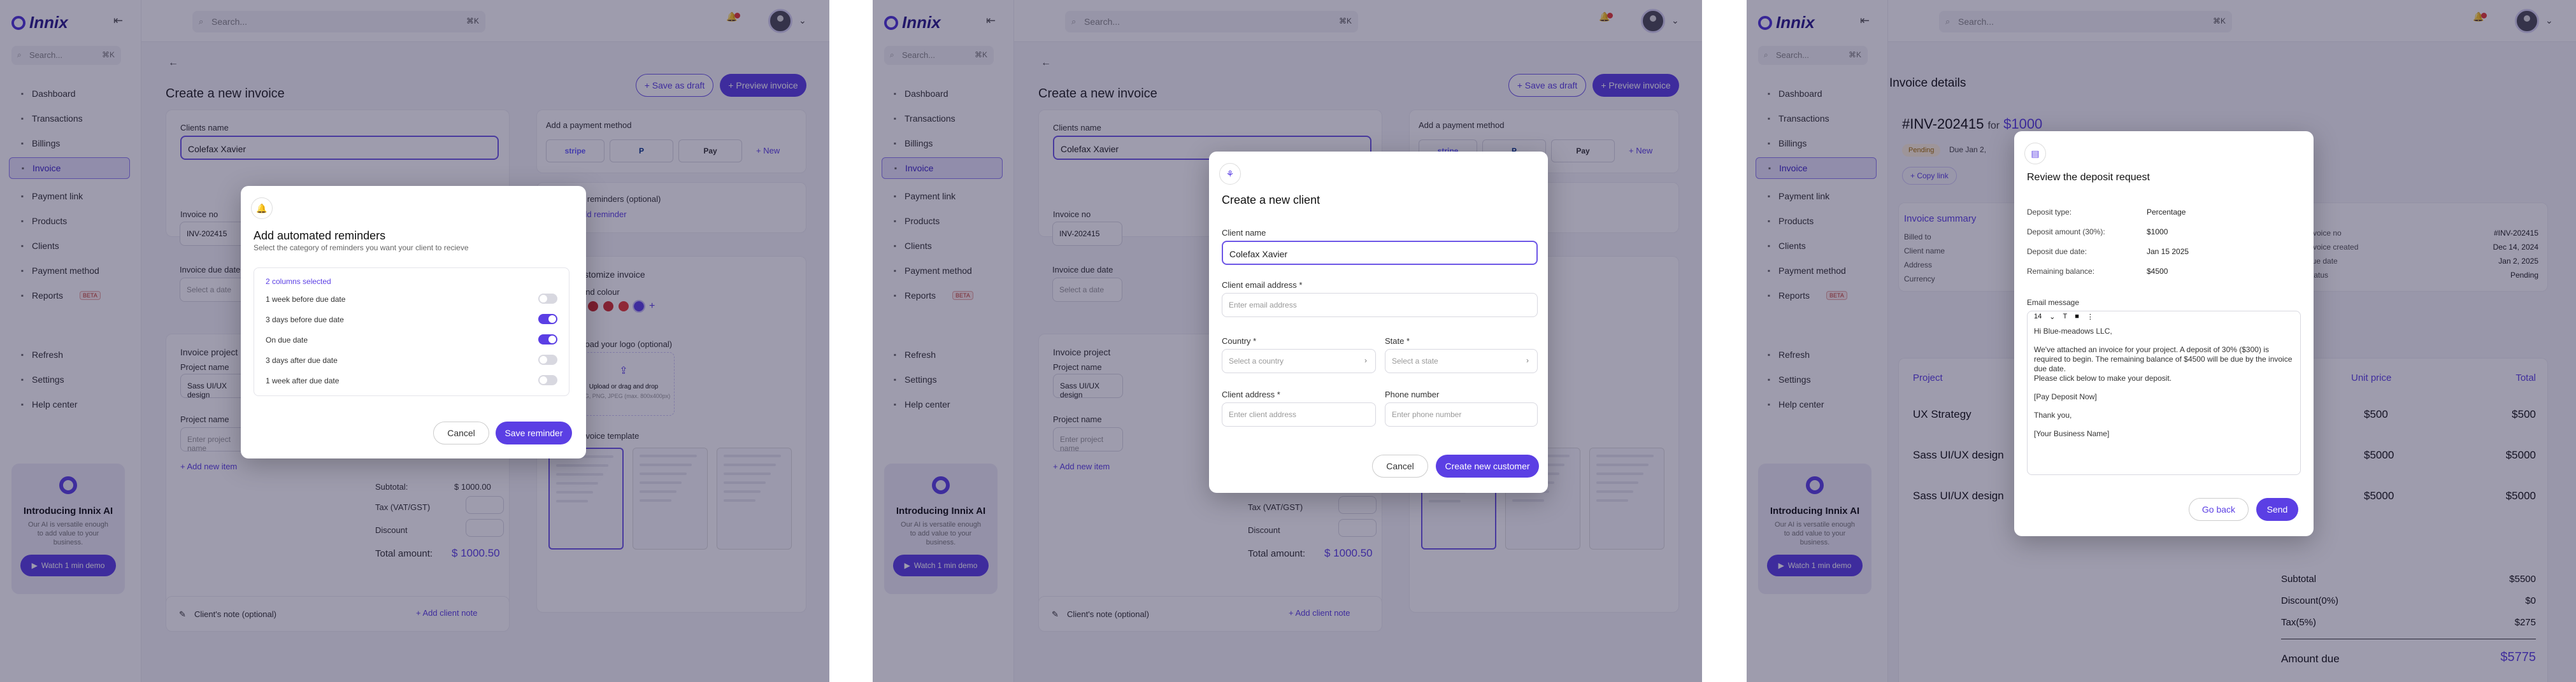  What do you see at coordinates (287, 340) in the screenshot?
I see `reminder-option-label: On due date` at bounding box center [287, 340].